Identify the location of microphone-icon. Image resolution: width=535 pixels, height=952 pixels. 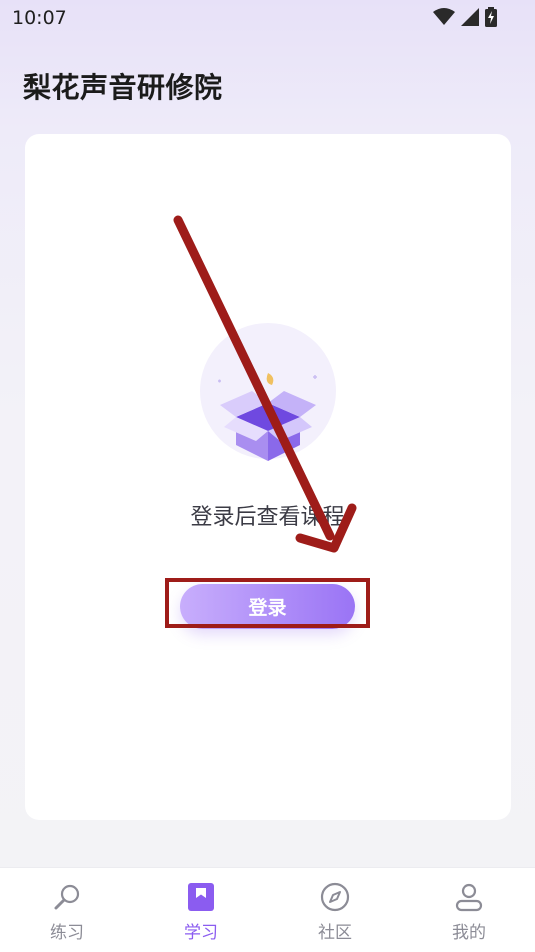
(67, 897).